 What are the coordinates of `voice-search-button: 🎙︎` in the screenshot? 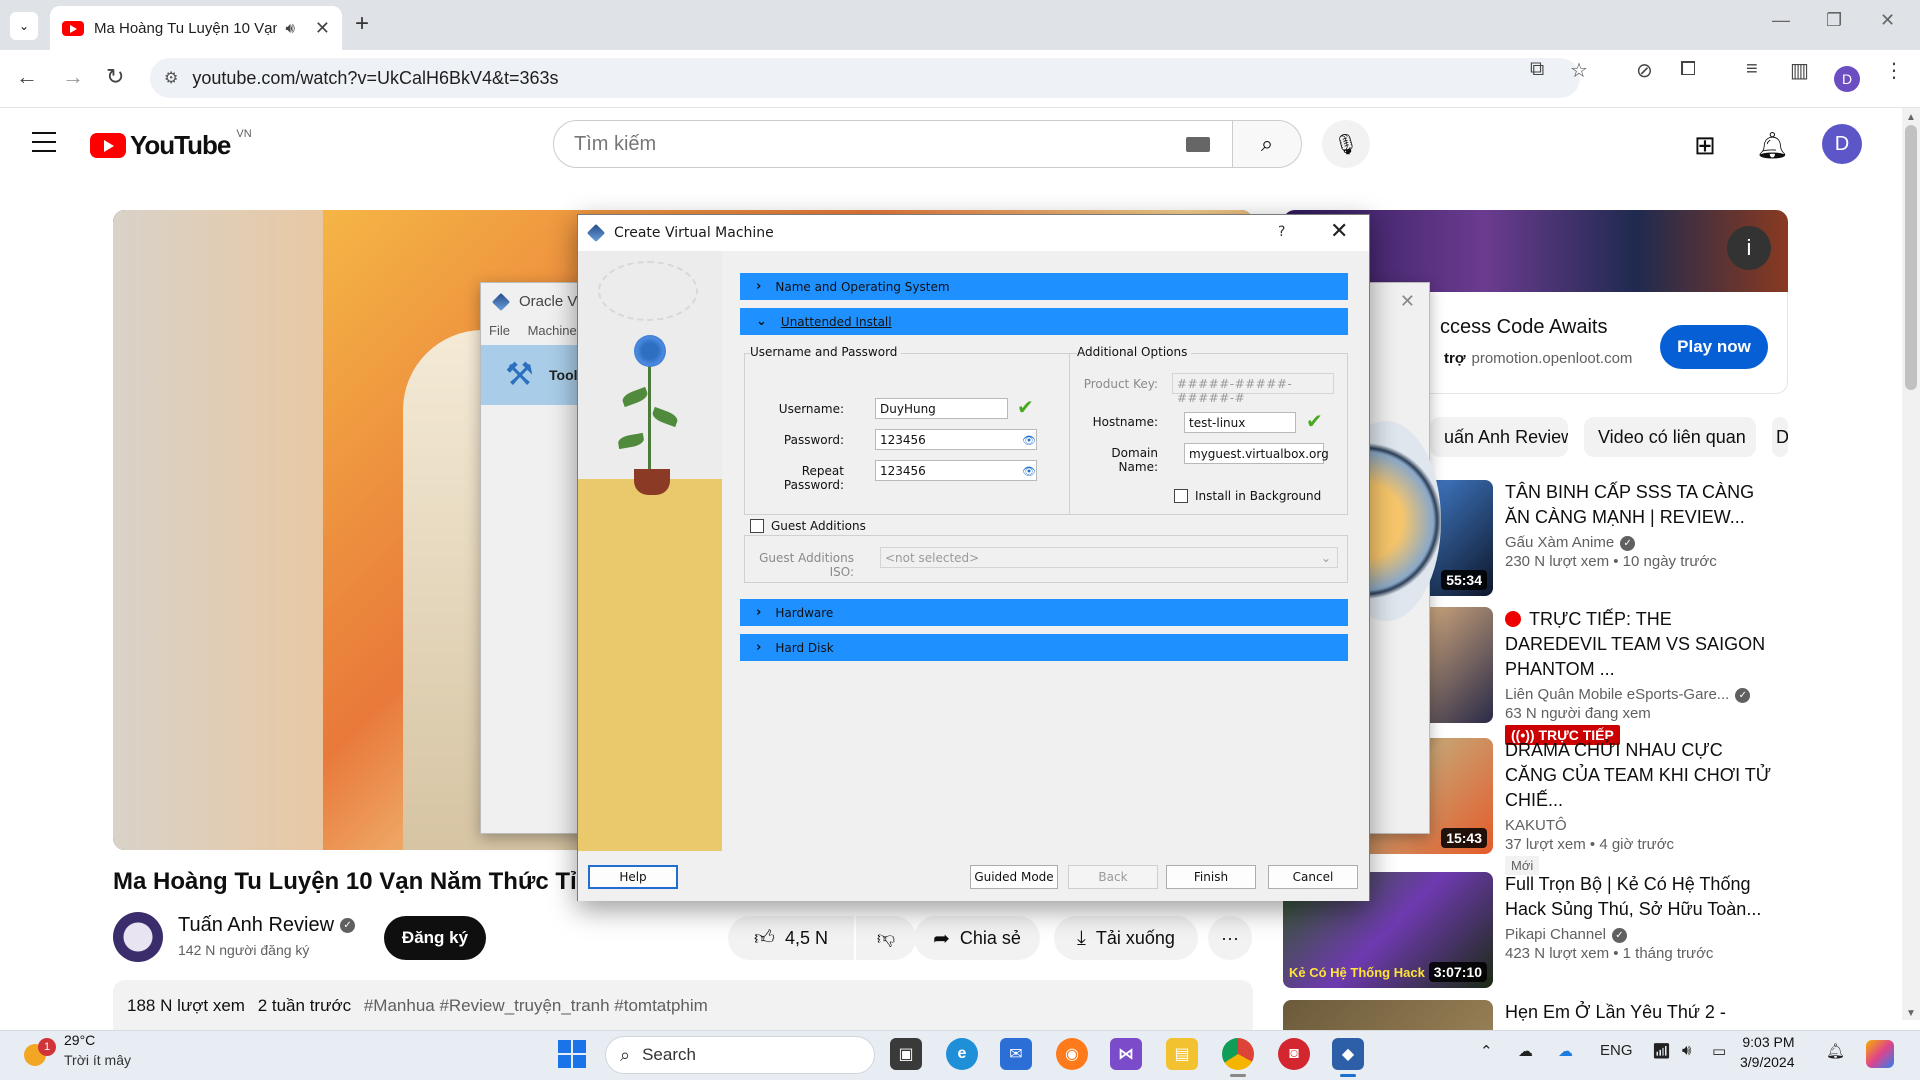 It's located at (1346, 144).